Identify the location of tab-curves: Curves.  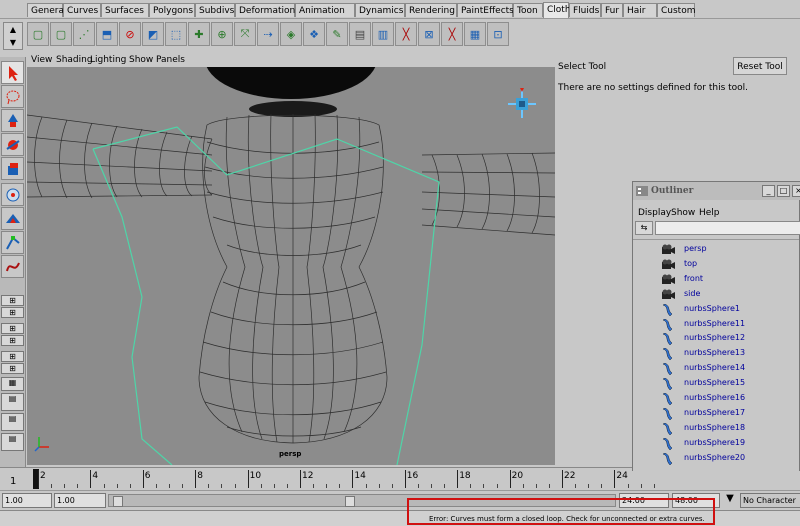
(82, 10).